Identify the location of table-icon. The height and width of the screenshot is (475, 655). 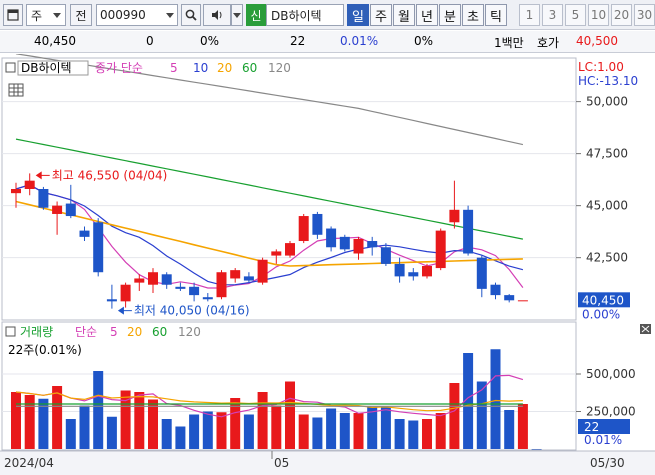
(16, 90).